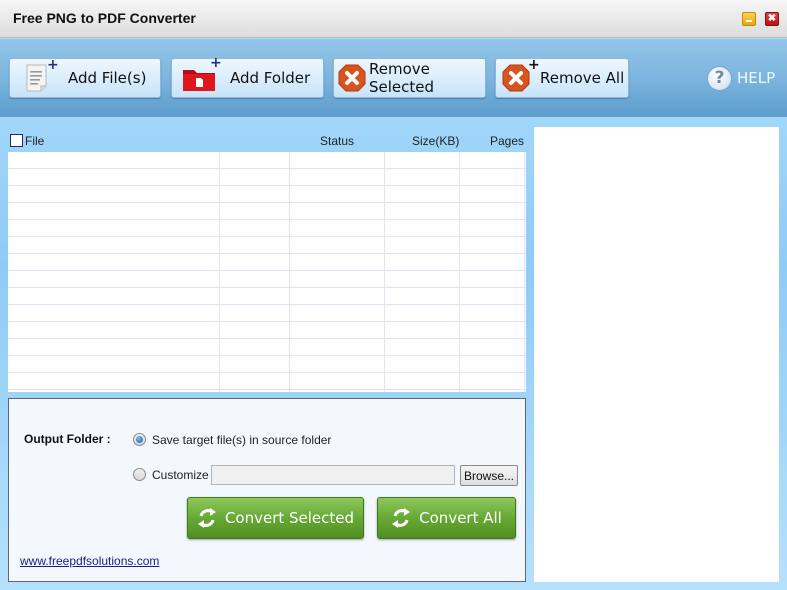 The height and width of the screenshot is (590, 787). What do you see at coordinates (402, 78) in the screenshot?
I see `remove-selected-label: Remove Selected` at bounding box center [402, 78].